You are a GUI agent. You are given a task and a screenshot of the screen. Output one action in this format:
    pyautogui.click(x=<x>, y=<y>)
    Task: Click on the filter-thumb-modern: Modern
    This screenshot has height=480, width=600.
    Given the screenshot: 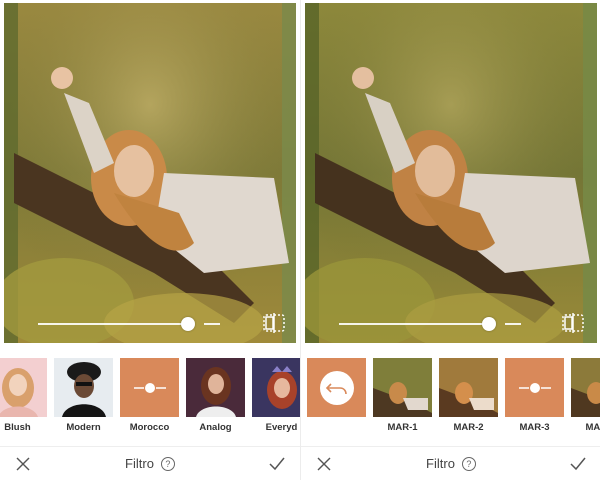 What is the action you would take?
    pyautogui.click(x=83, y=399)
    